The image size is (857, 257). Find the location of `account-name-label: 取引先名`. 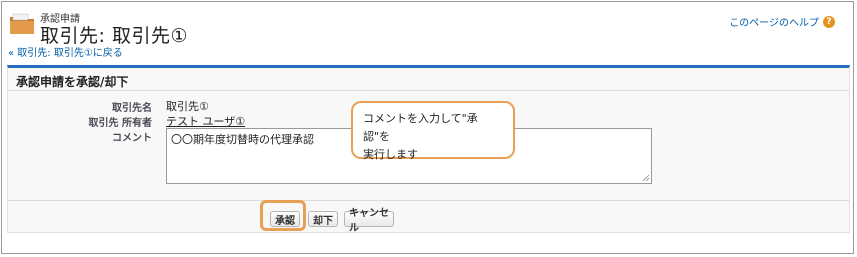

account-name-label: 取引先名 is located at coordinates (132, 108).